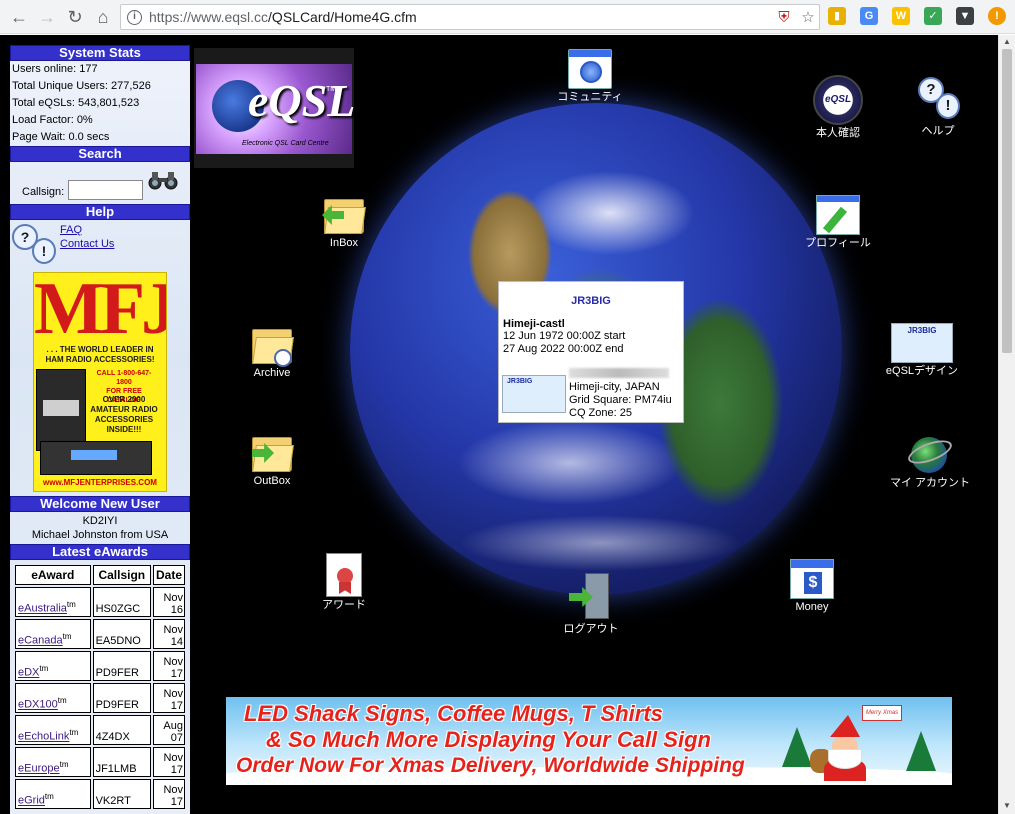  What do you see at coordinates (591, 629) in the screenshot?
I see `logout-label: ログアウト` at bounding box center [591, 629].